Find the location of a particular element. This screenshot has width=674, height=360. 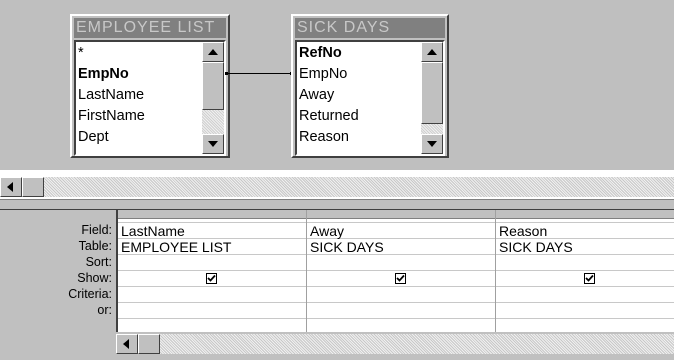

field-list-item: FirstName is located at coordinates (111, 116).